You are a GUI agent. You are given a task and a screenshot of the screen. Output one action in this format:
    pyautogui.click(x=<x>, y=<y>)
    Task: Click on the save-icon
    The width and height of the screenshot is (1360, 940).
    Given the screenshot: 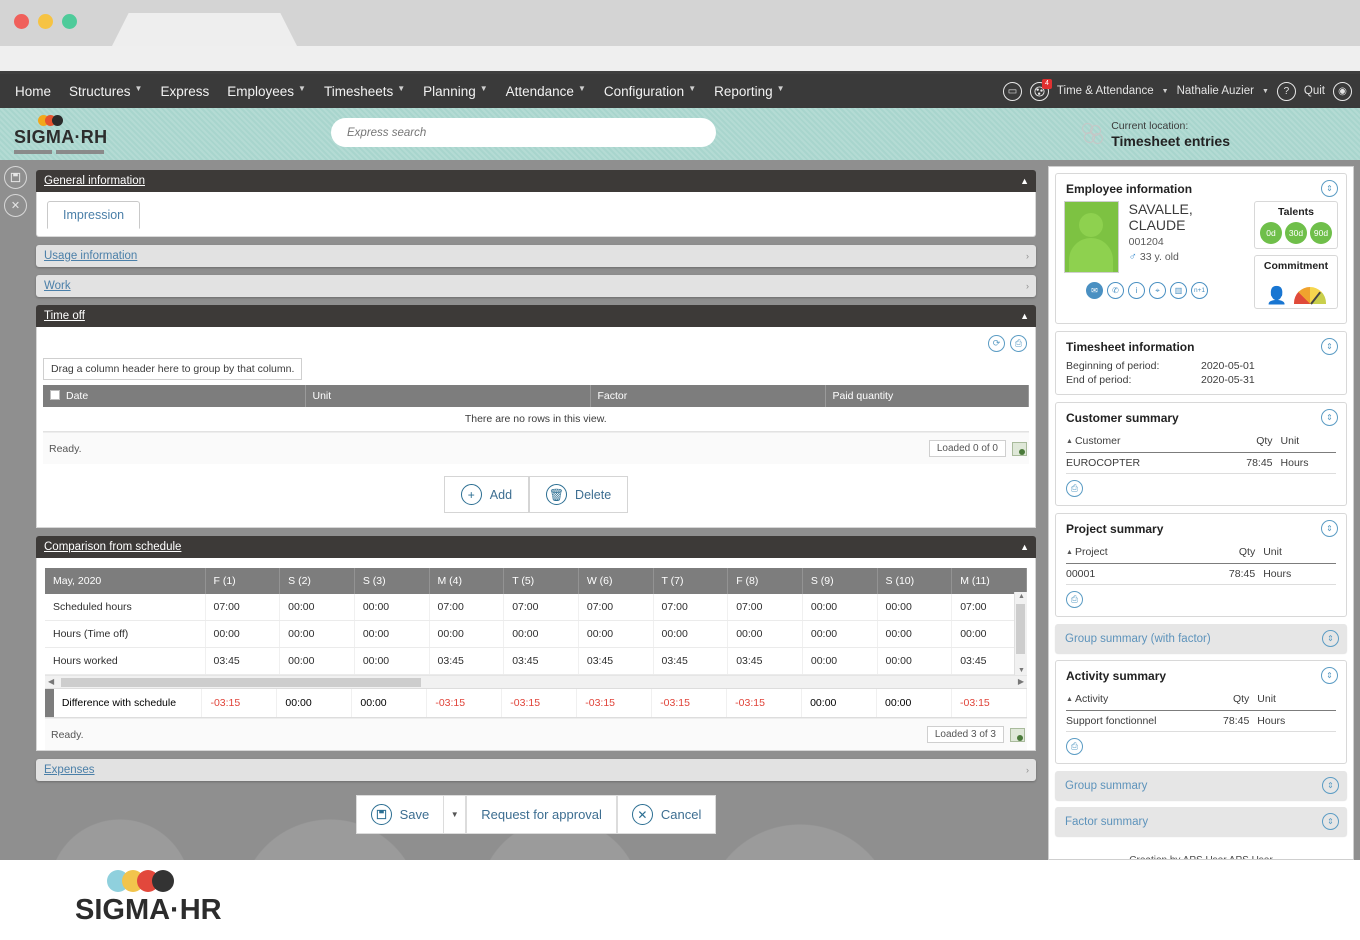 What is the action you would take?
    pyautogui.click(x=15, y=177)
    